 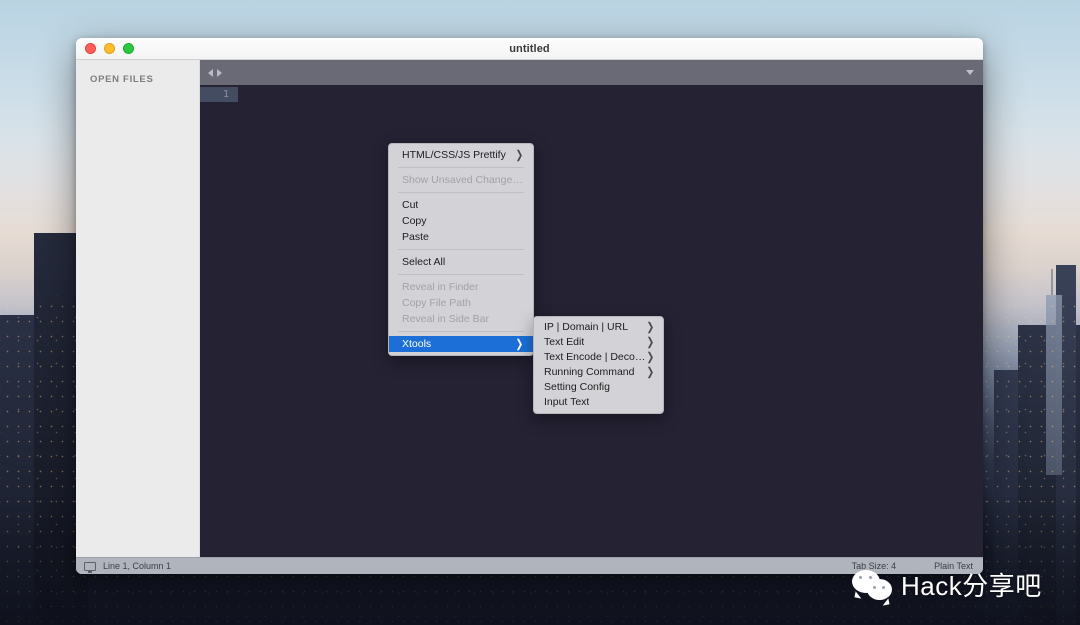 What do you see at coordinates (874, 566) in the screenshot?
I see `tab-size-label: Tab Size: 4` at bounding box center [874, 566].